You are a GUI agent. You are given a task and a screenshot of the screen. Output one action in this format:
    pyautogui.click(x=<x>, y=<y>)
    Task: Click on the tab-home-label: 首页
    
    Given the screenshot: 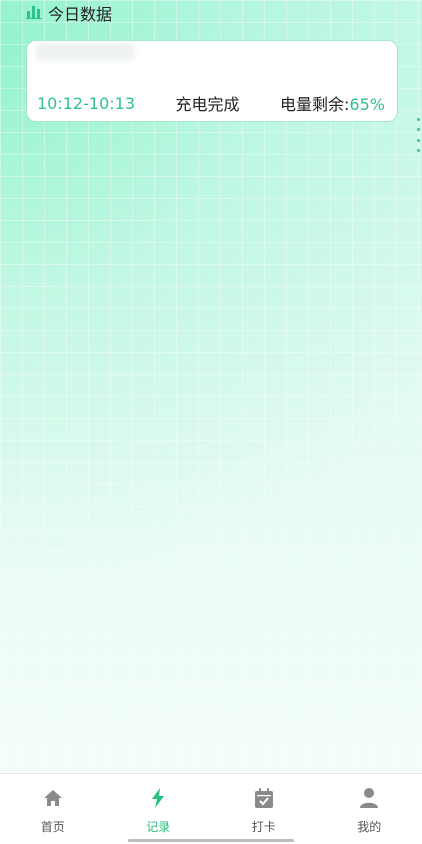 What is the action you would take?
    pyautogui.click(x=52, y=827)
    